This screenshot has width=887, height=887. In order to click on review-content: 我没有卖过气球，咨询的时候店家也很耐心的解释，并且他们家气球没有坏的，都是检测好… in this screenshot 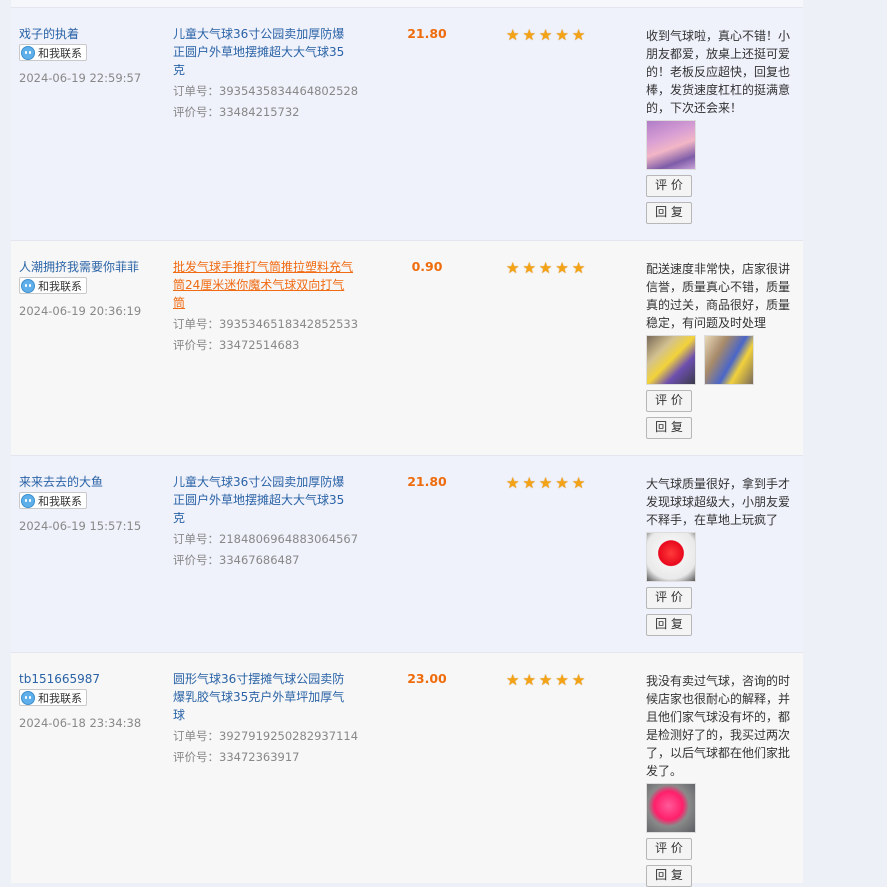, I will do `click(720, 779)`.